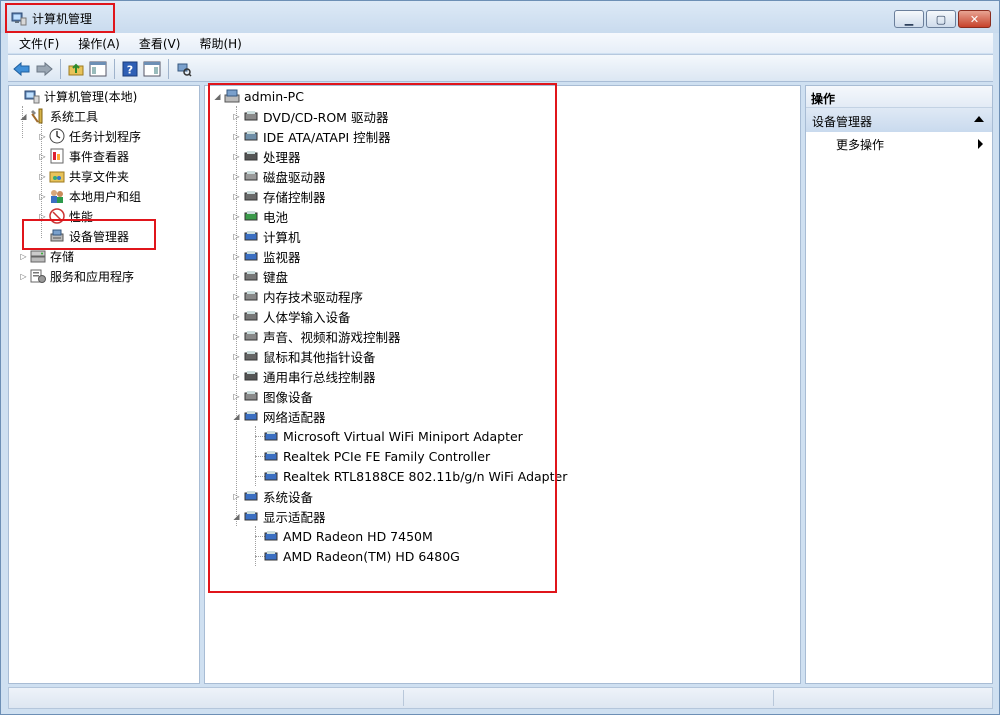 Image resolution: width=1000 pixels, height=715 pixels. Describe the element at coordinates (66, 216) in the screenshot. I see `tree-item-performance: ▷ 性能` at that location.